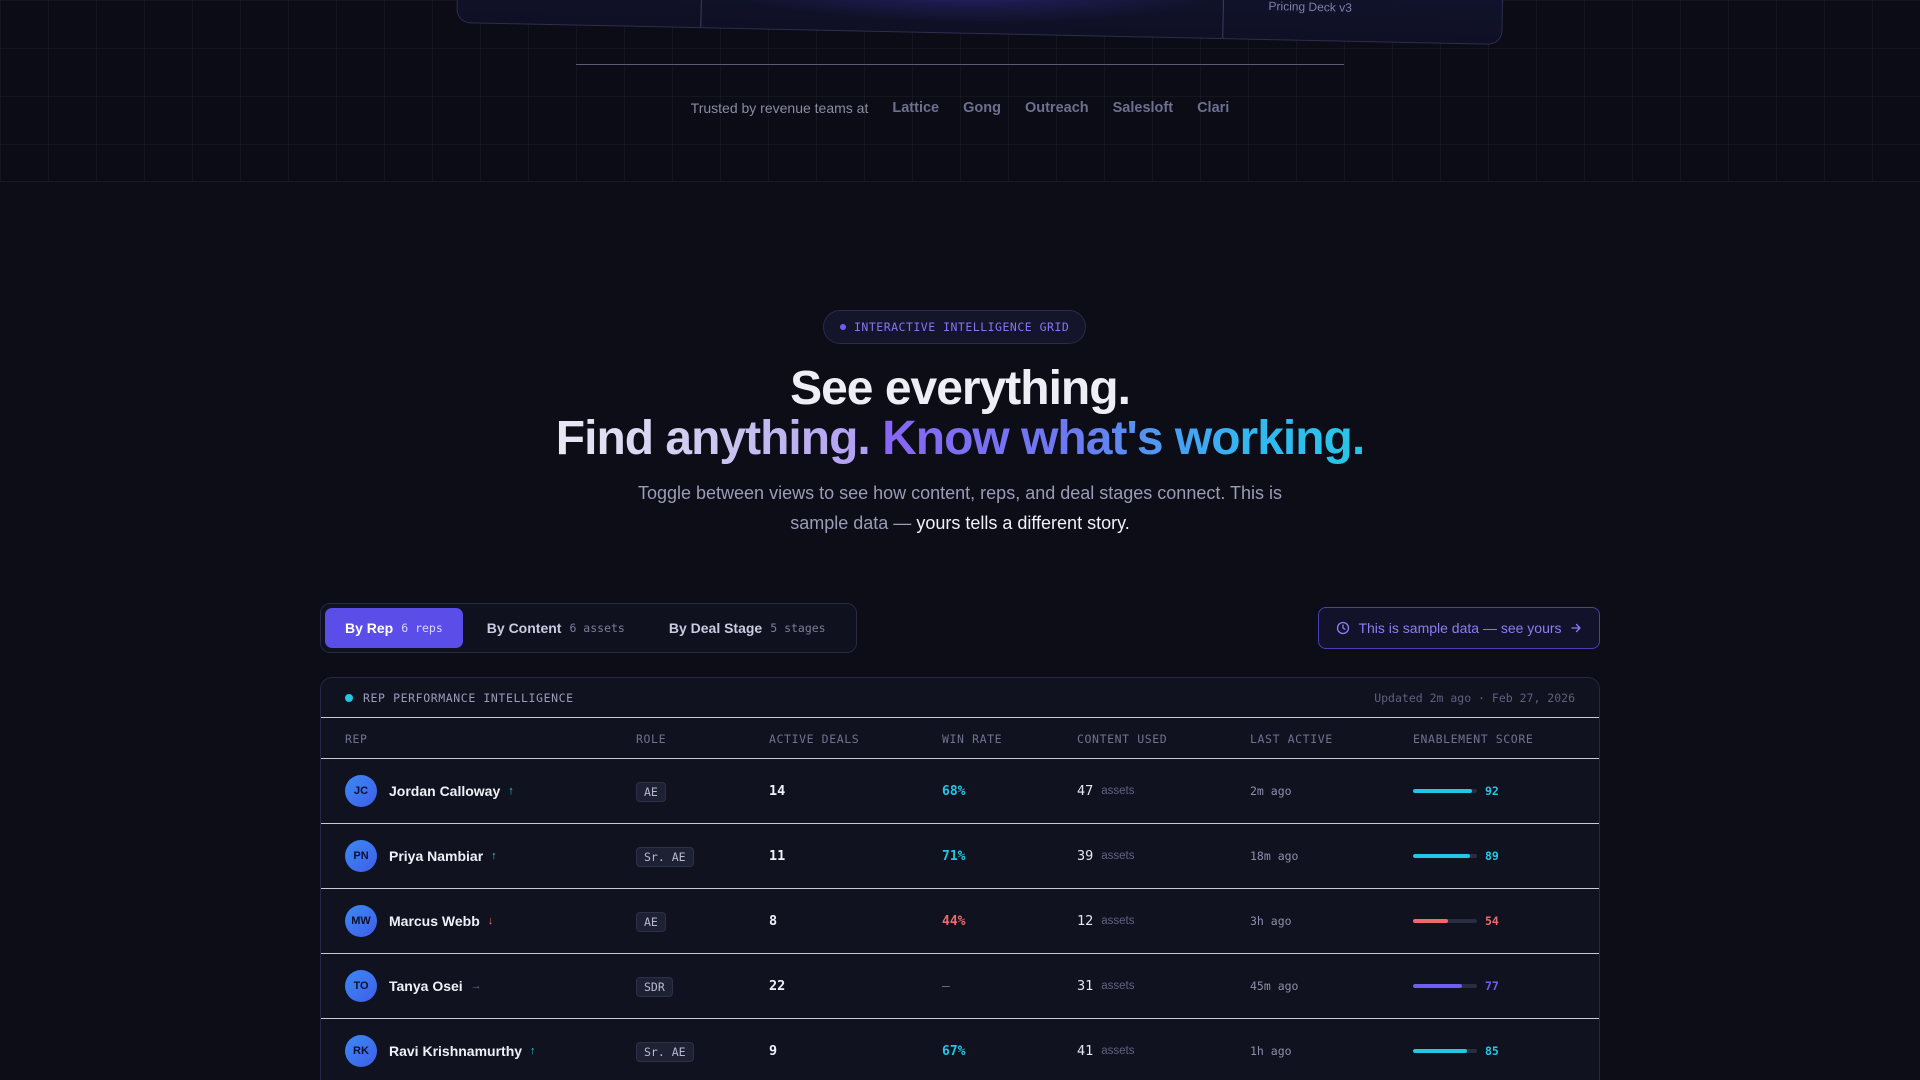  Describe the element at coordinates (779, 108) in the screenshot. I see `trusted-label: Trusted by revenue teams at` at that location.